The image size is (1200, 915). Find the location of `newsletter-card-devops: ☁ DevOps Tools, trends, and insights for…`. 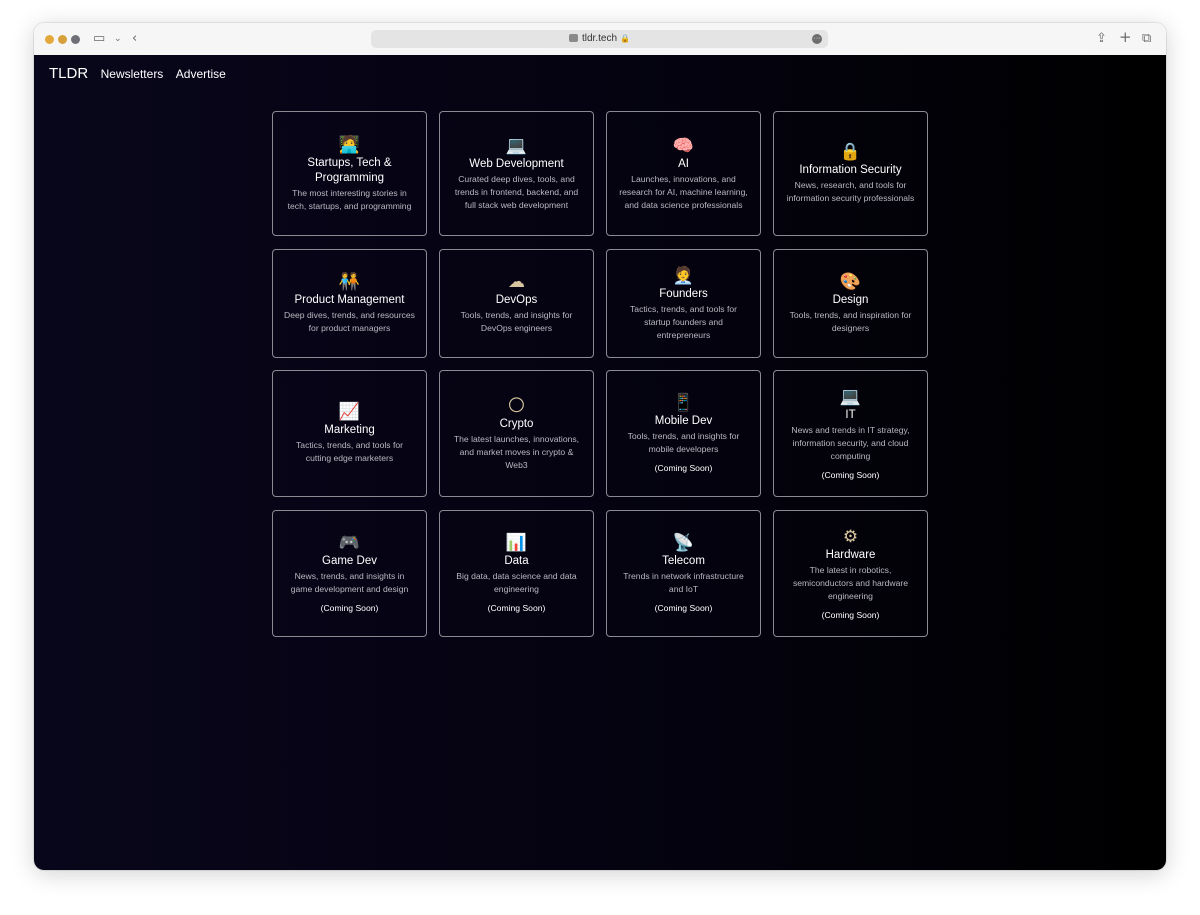

newsletter-card-devops: ☁ DevOps Tools, trends, and insights for… is located at coordinates (516, 303).